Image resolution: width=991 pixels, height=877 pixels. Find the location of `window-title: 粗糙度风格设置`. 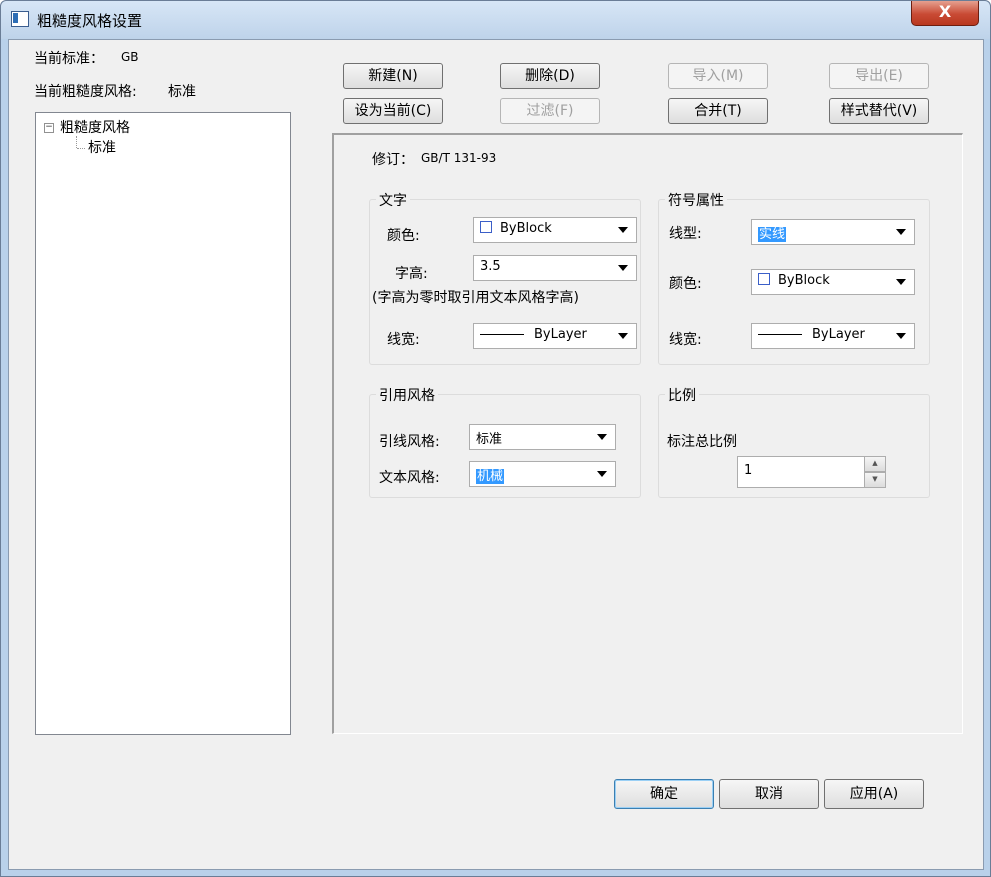

window-title: 粗糙度风格设置 is located at coordinates (90, 21).